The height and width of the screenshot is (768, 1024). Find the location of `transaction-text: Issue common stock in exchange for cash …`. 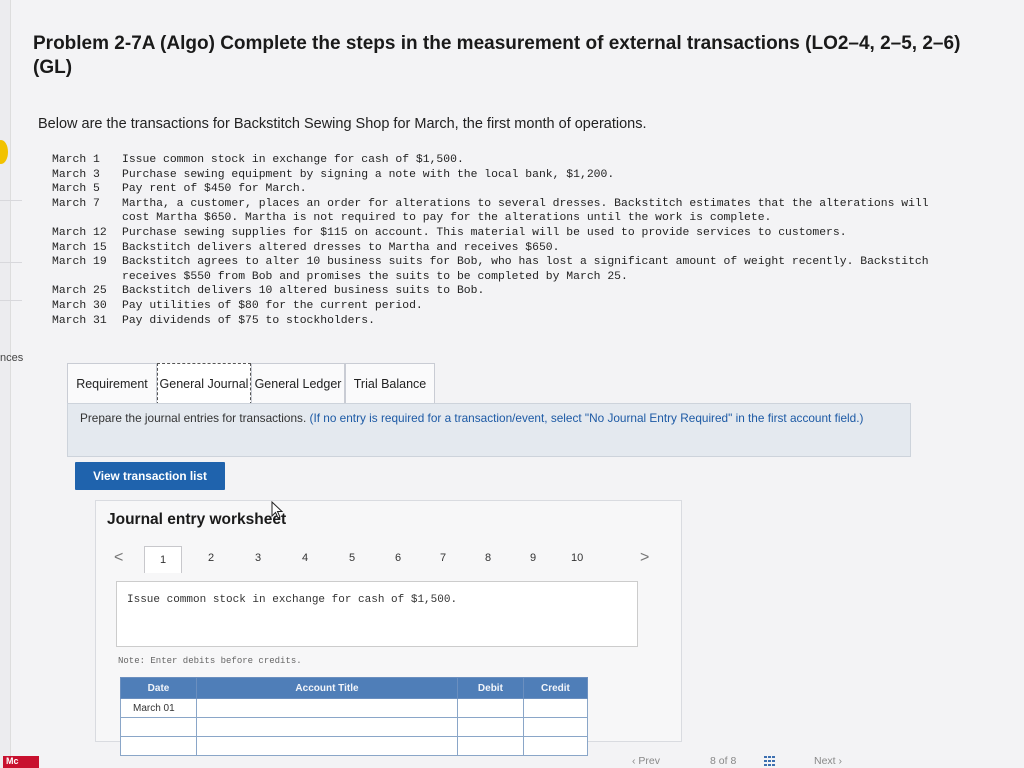

transaction-text: Issue common stock in exchange for cash … is located at coordinates (293, 160).